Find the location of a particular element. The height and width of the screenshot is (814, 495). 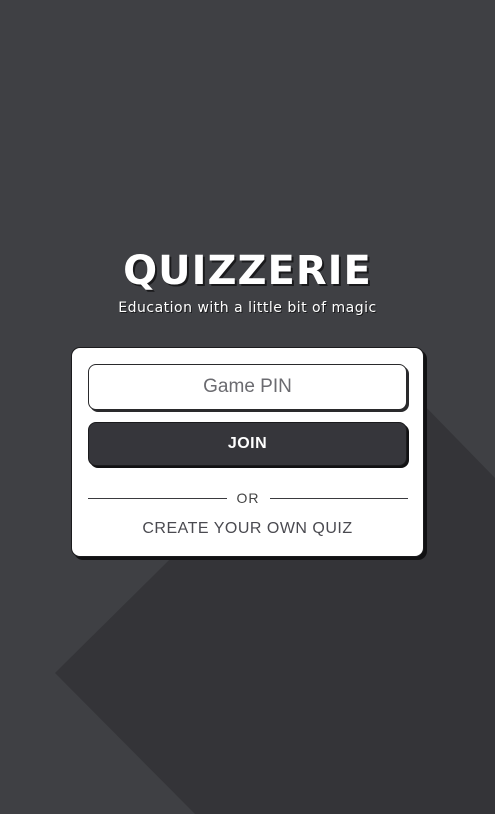

or-divider: OR is located at coordinates (248, 498).